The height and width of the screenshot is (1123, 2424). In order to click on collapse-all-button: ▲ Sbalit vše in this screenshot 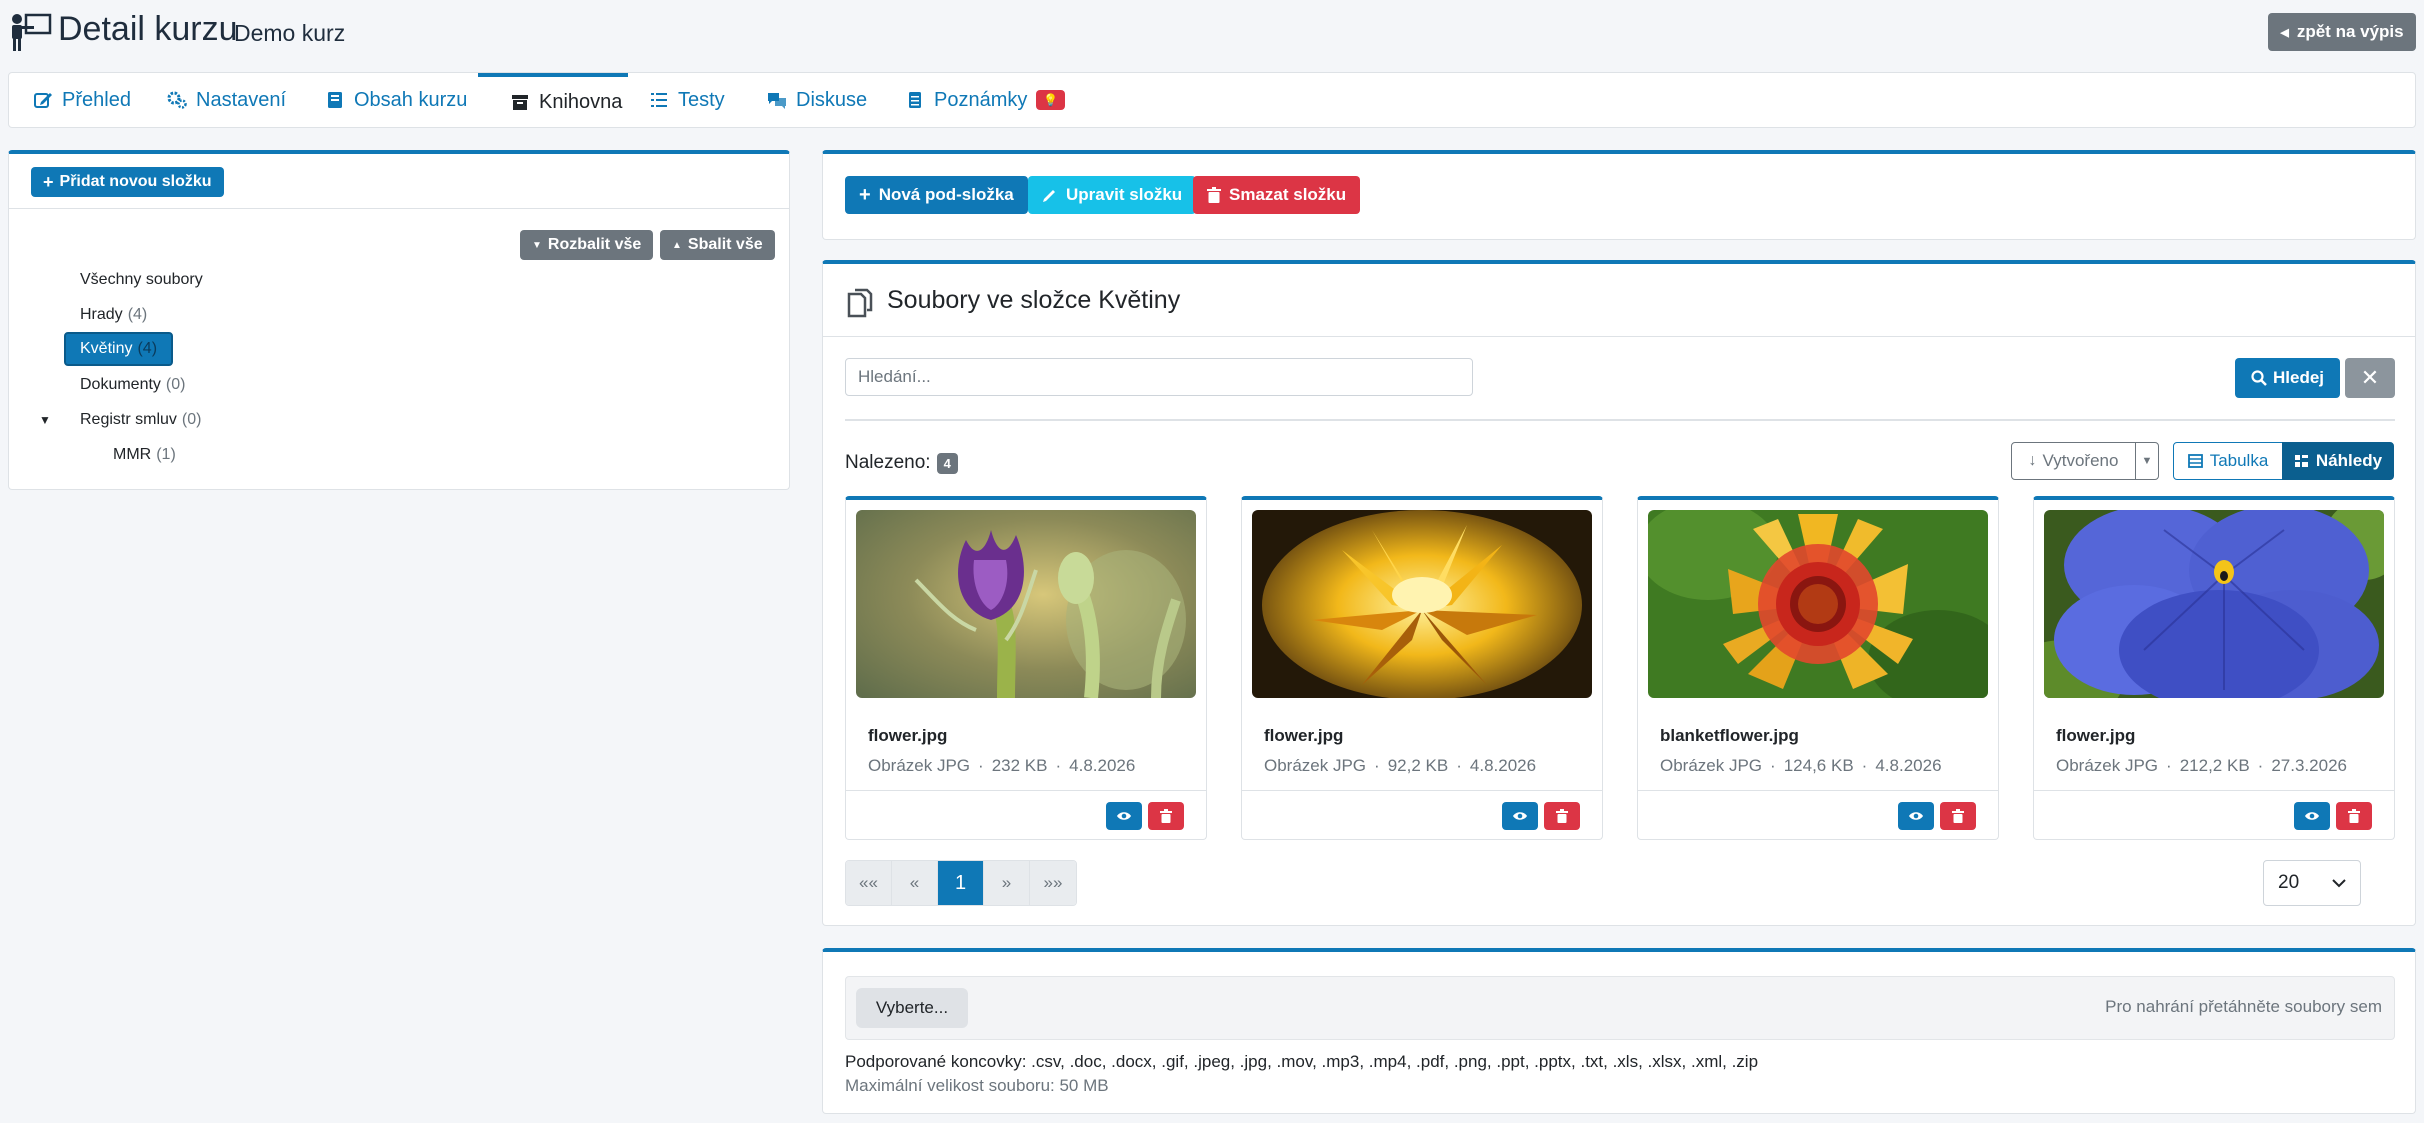, I will do `click(717, 245)`.